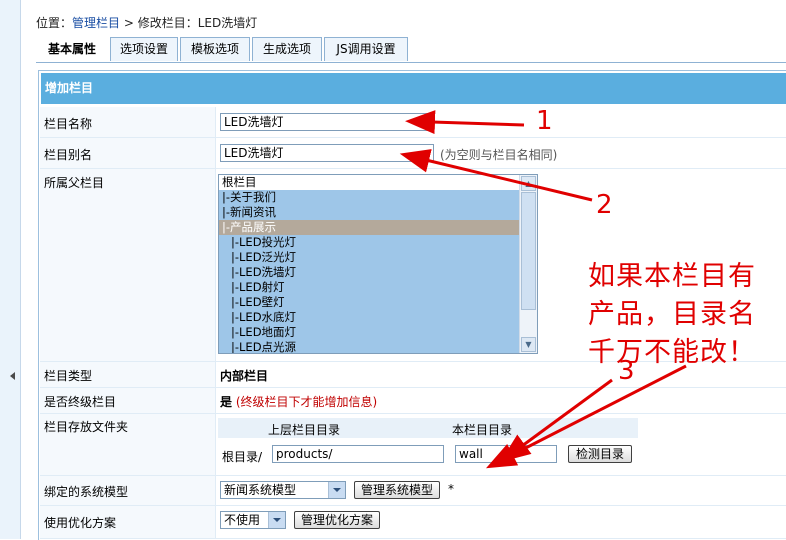  What do you see at coordinates (528, 344) in the screenshot?
I see `scroll-down-icon: ▼` at bounding box center [528, 344].